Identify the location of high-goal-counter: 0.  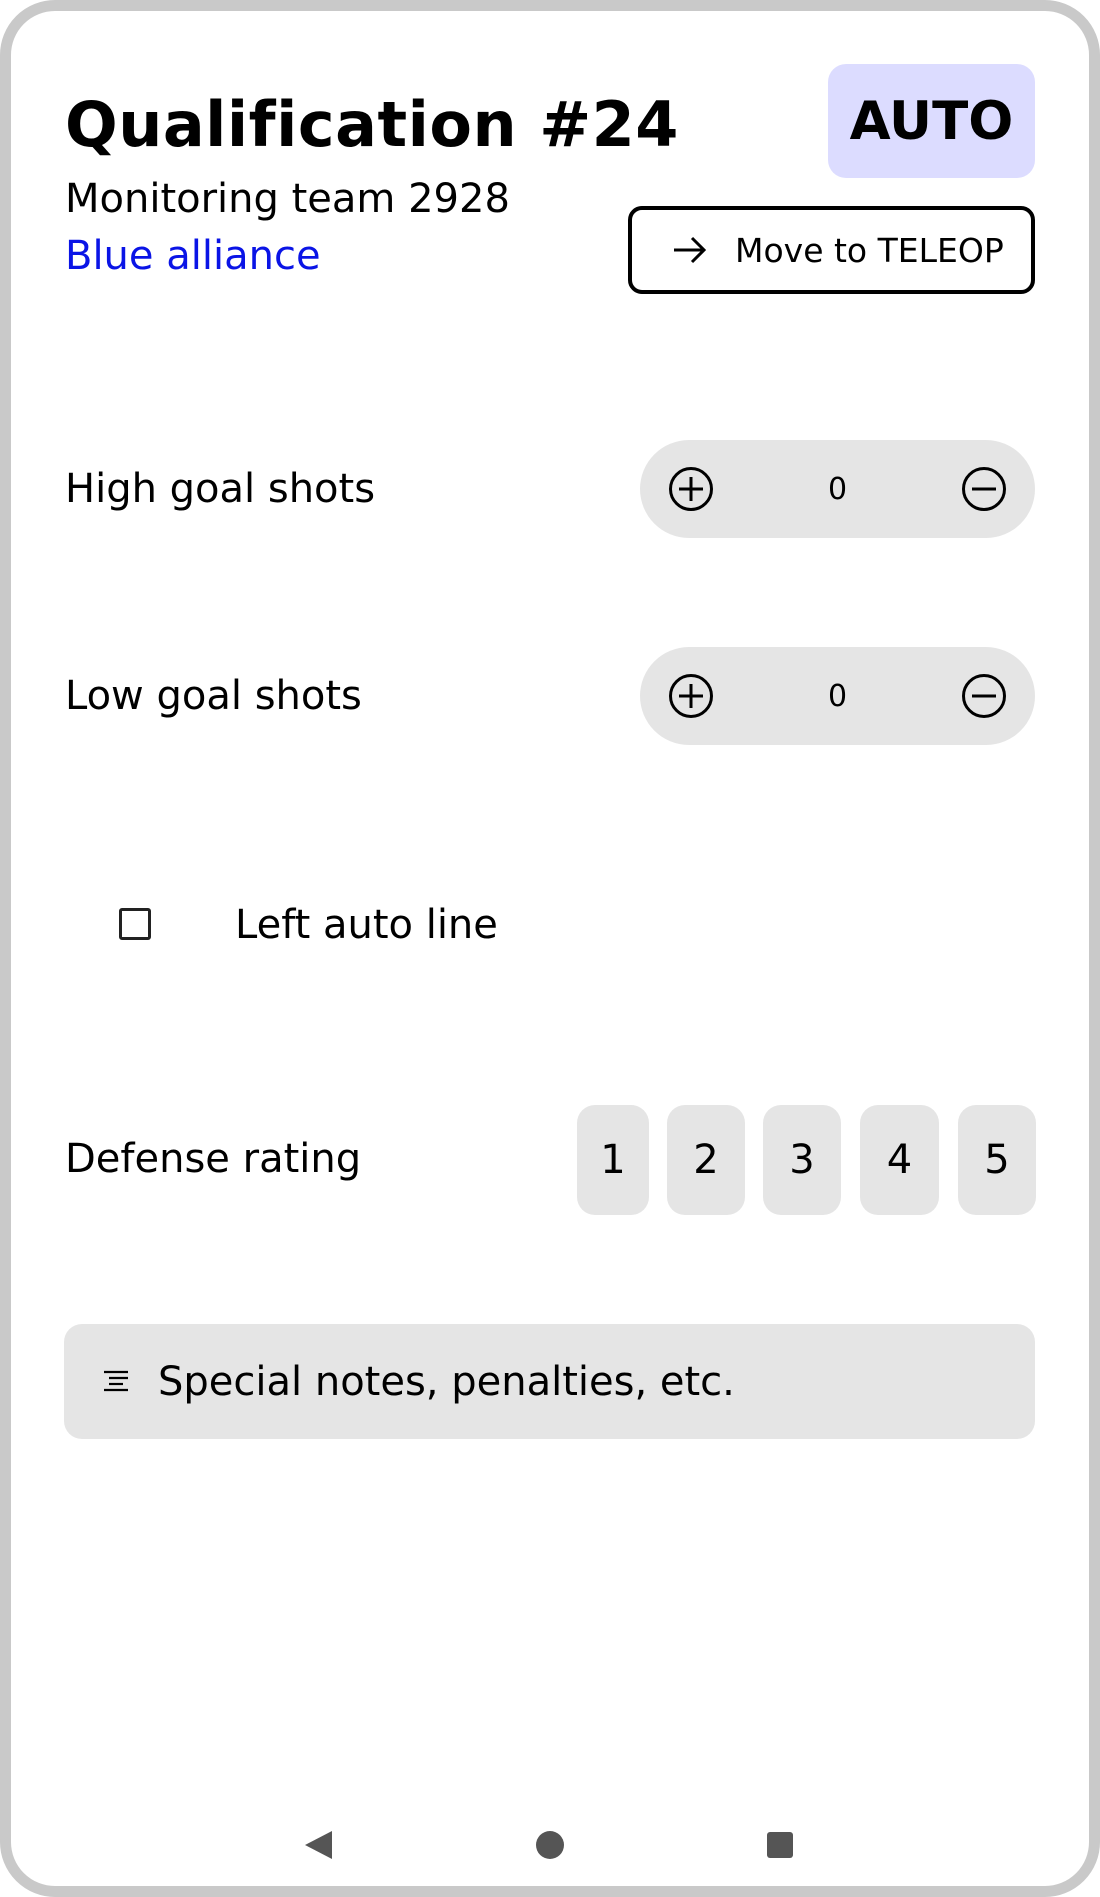
(837, 489).